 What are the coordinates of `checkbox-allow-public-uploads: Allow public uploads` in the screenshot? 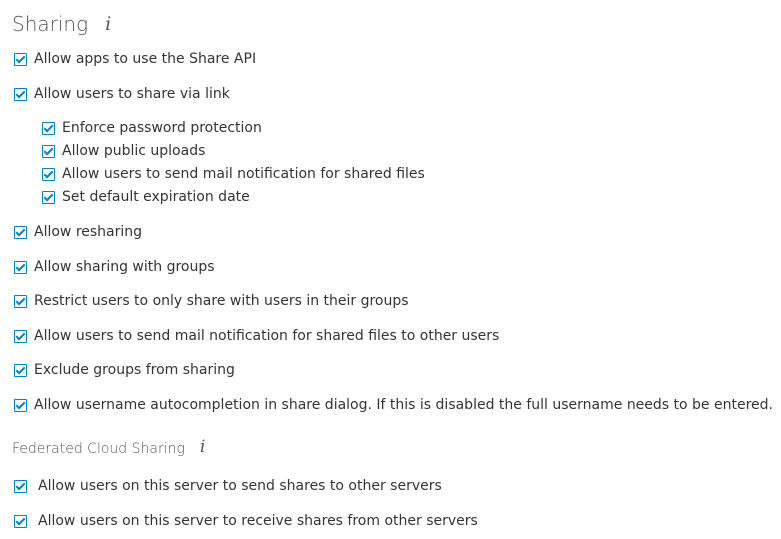 It's located at (123, 151).